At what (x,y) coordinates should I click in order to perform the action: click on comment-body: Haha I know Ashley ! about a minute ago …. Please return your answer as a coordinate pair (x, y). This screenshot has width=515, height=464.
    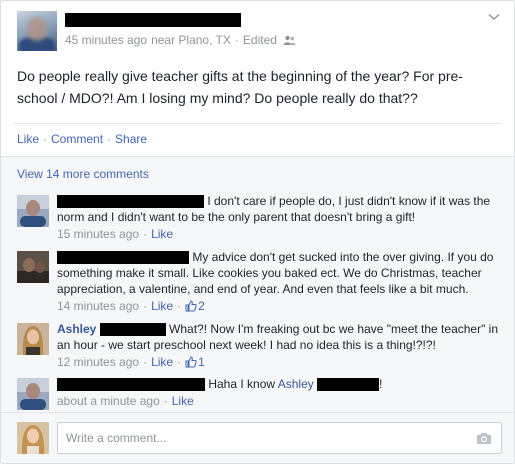
    Looking at the image, I should click on (279, 392).